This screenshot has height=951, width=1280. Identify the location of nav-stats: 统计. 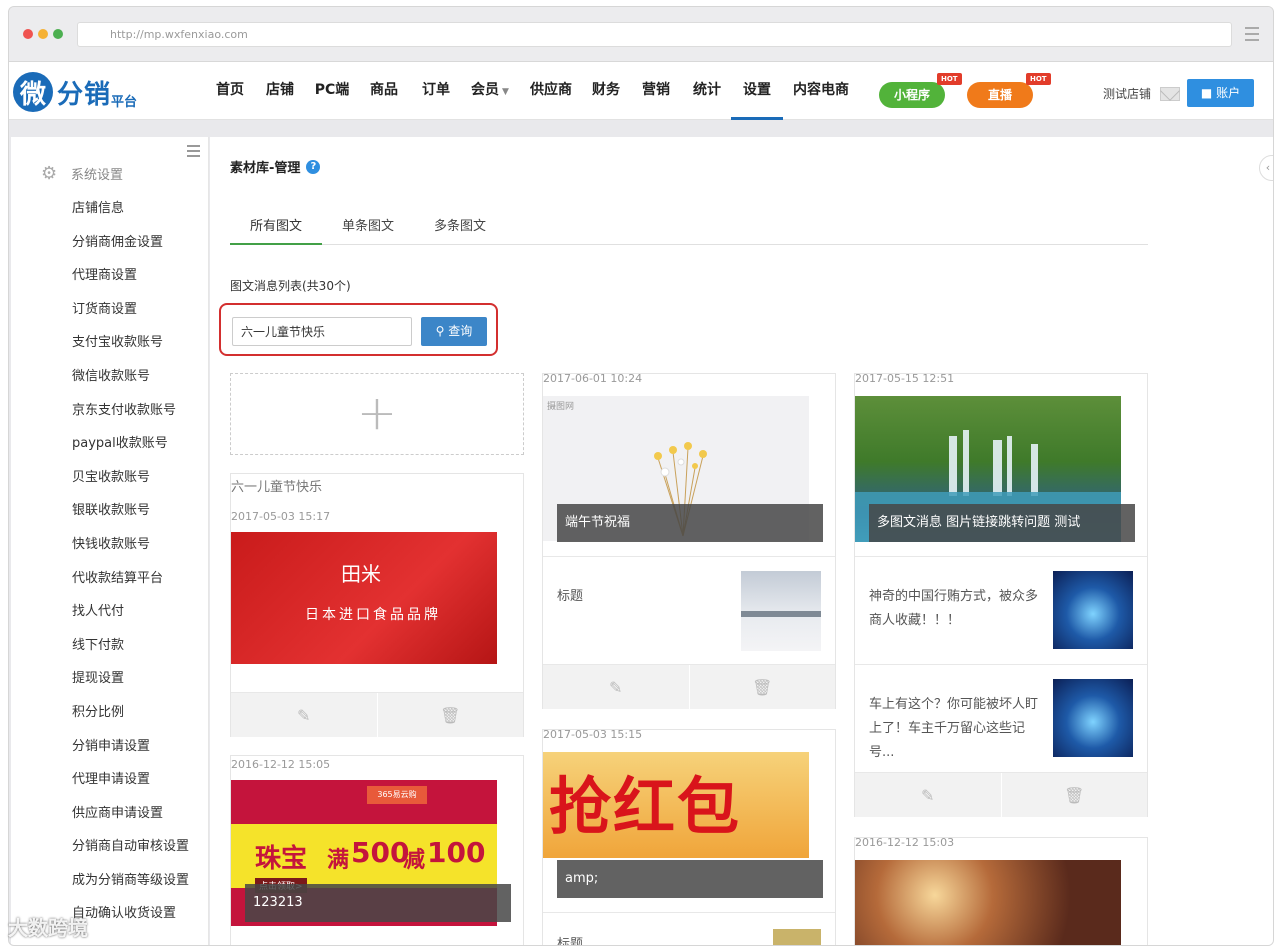
(707, 91).